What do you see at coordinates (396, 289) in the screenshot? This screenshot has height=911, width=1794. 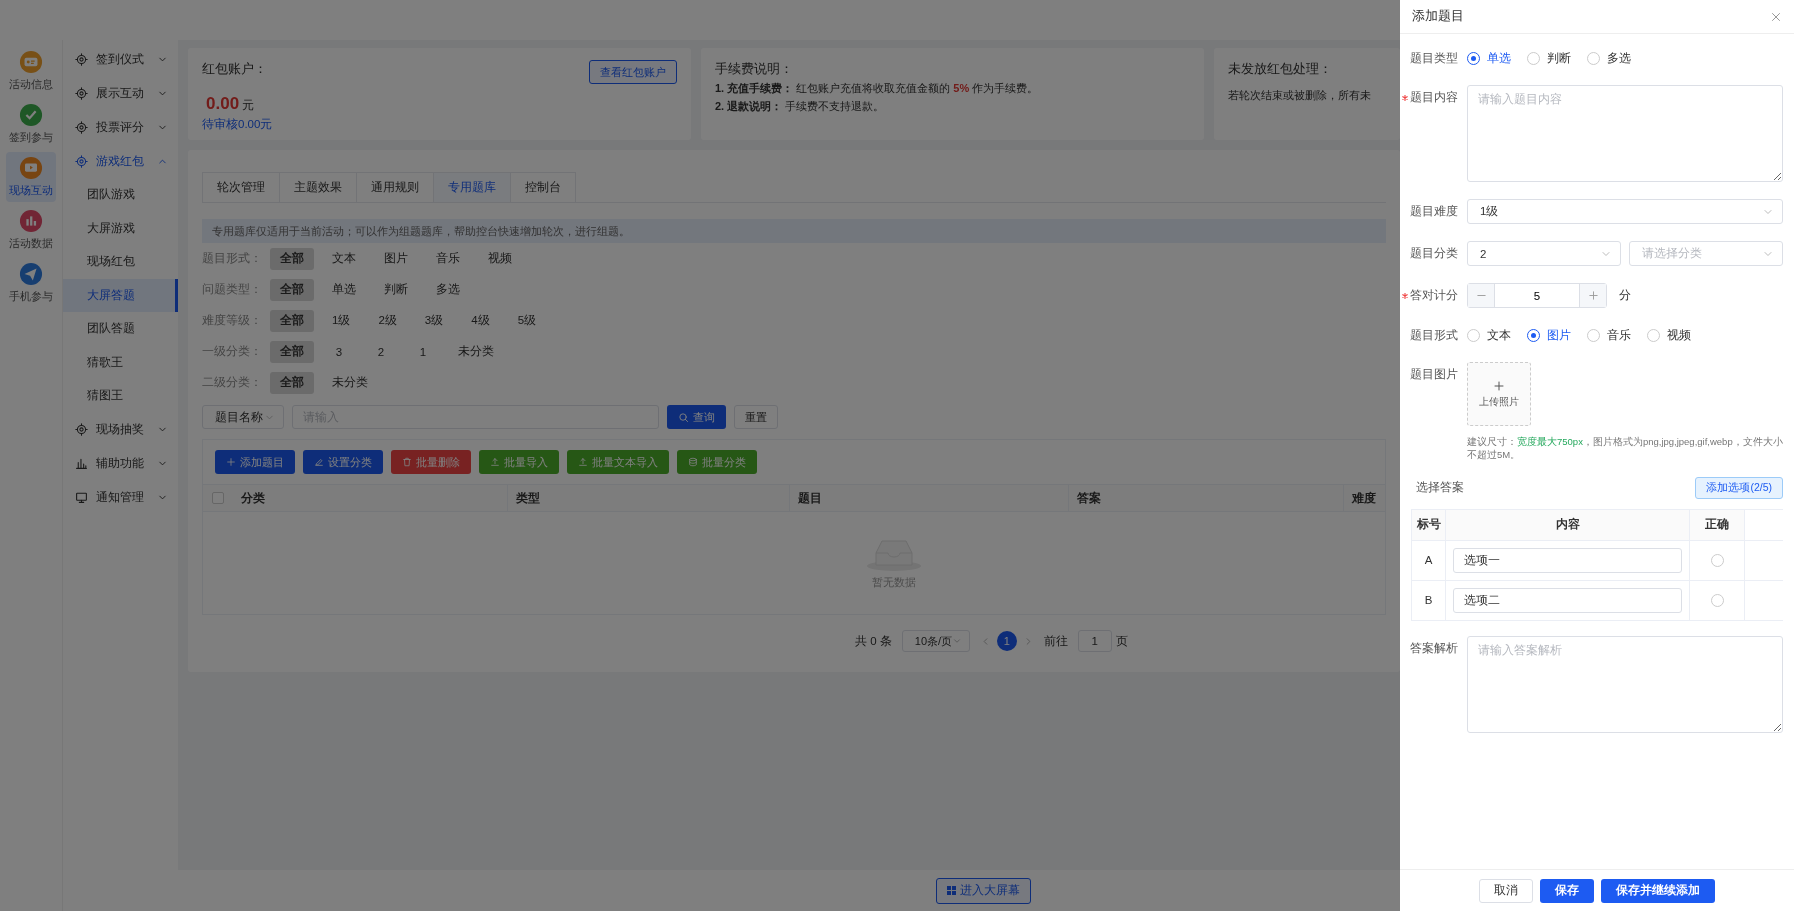 I see `filter-option: 判断` at bounding box center [396, 289].